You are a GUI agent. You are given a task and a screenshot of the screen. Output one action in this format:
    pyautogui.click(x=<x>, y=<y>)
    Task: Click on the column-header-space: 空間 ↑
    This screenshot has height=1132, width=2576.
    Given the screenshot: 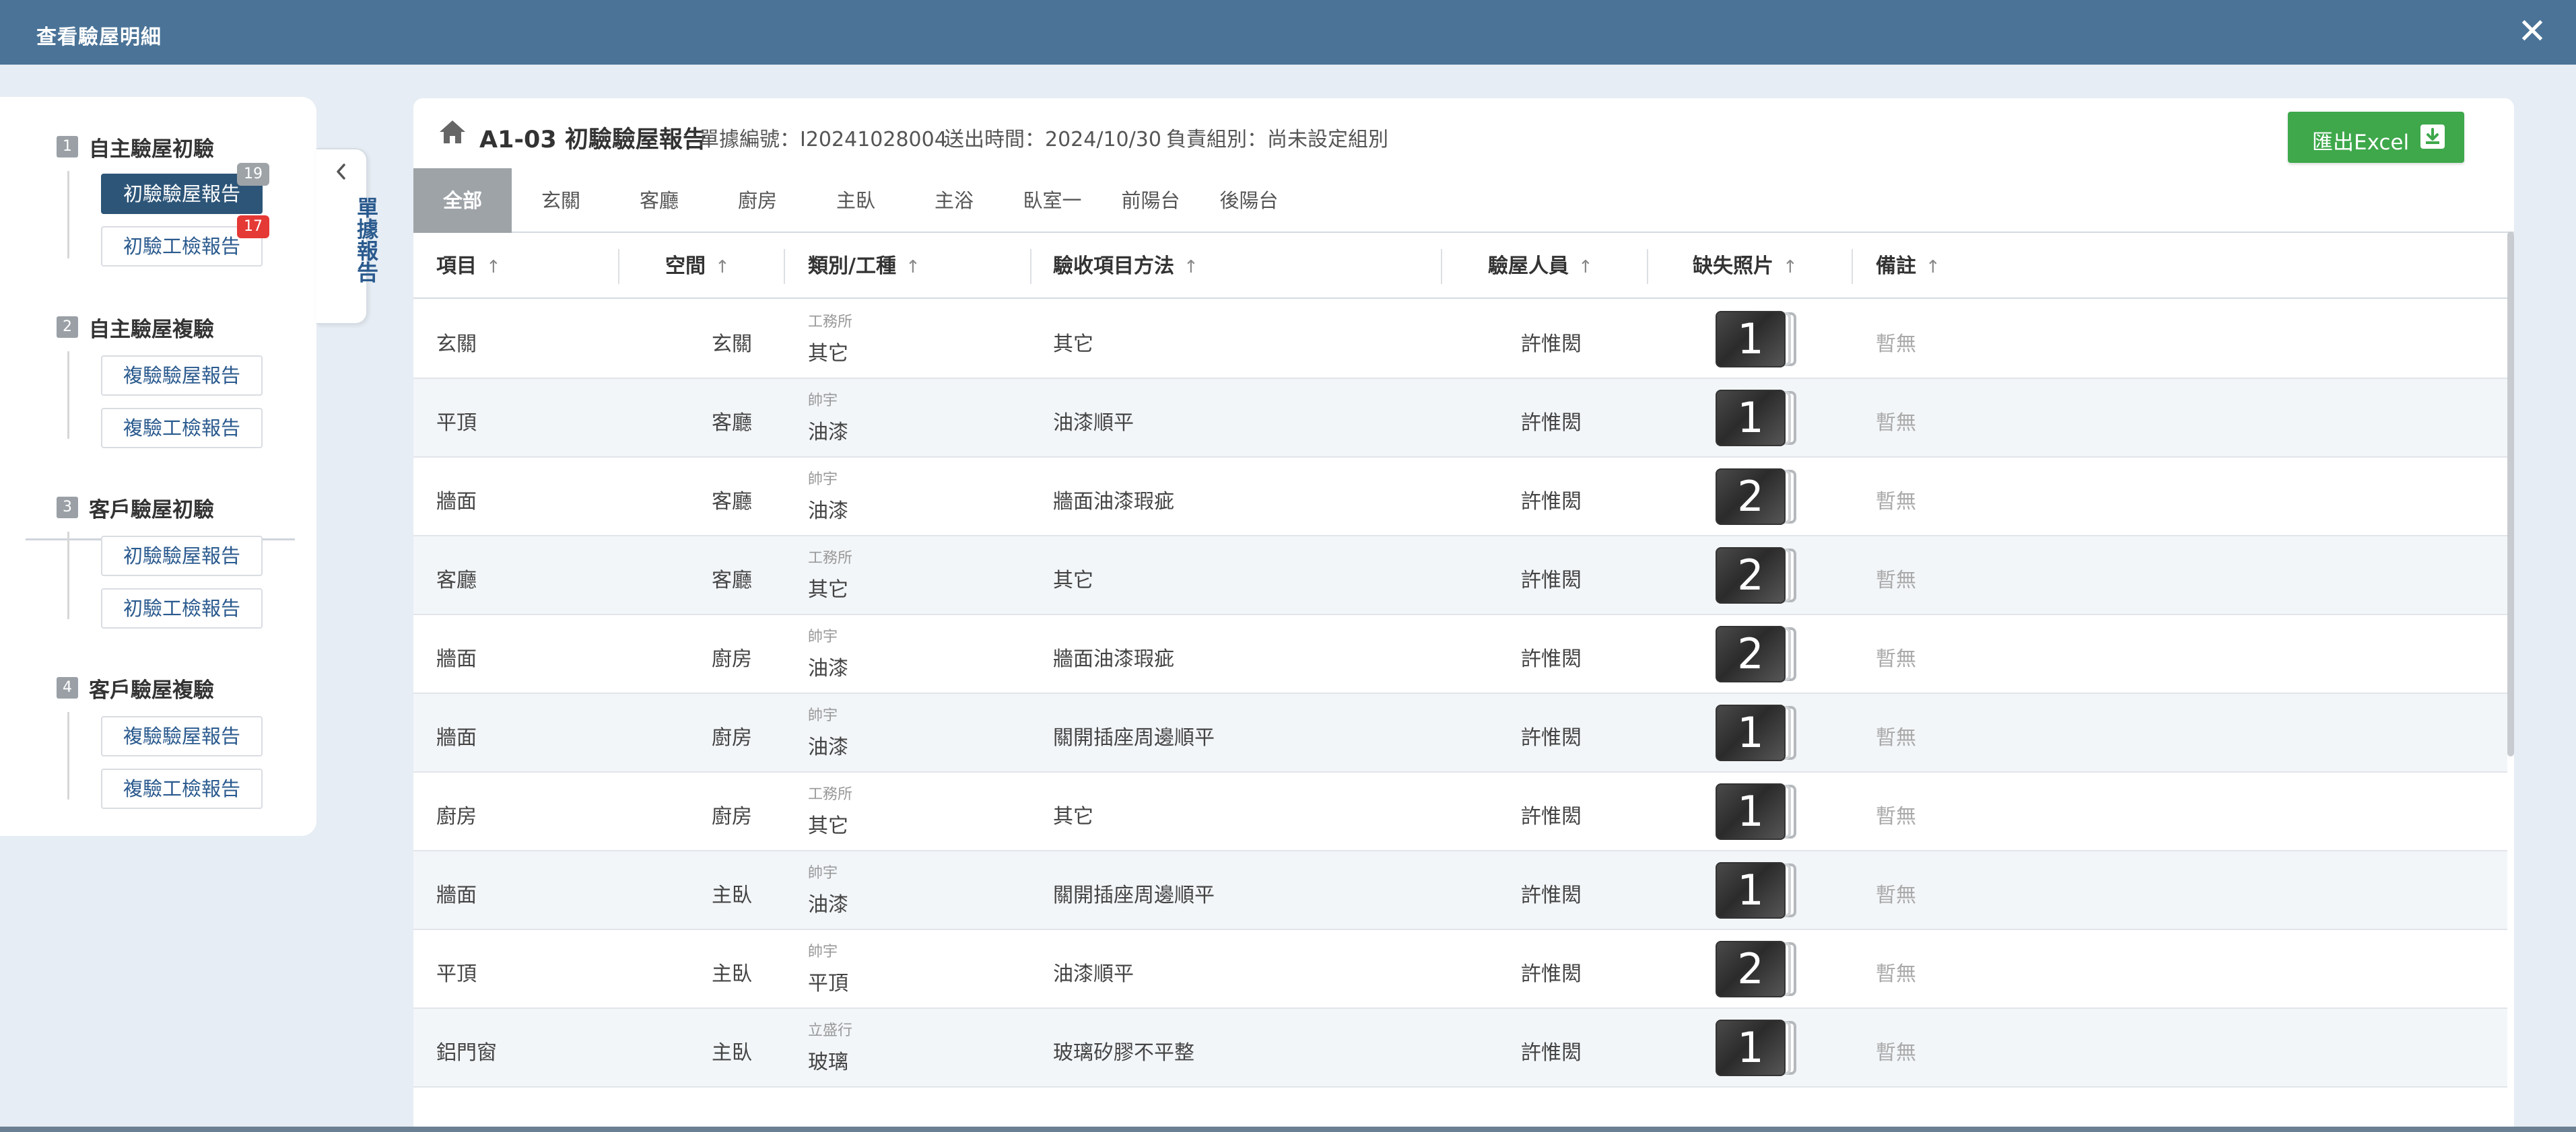 What is the action you would take?
    pyautogui.click(x=697, y=266)
    